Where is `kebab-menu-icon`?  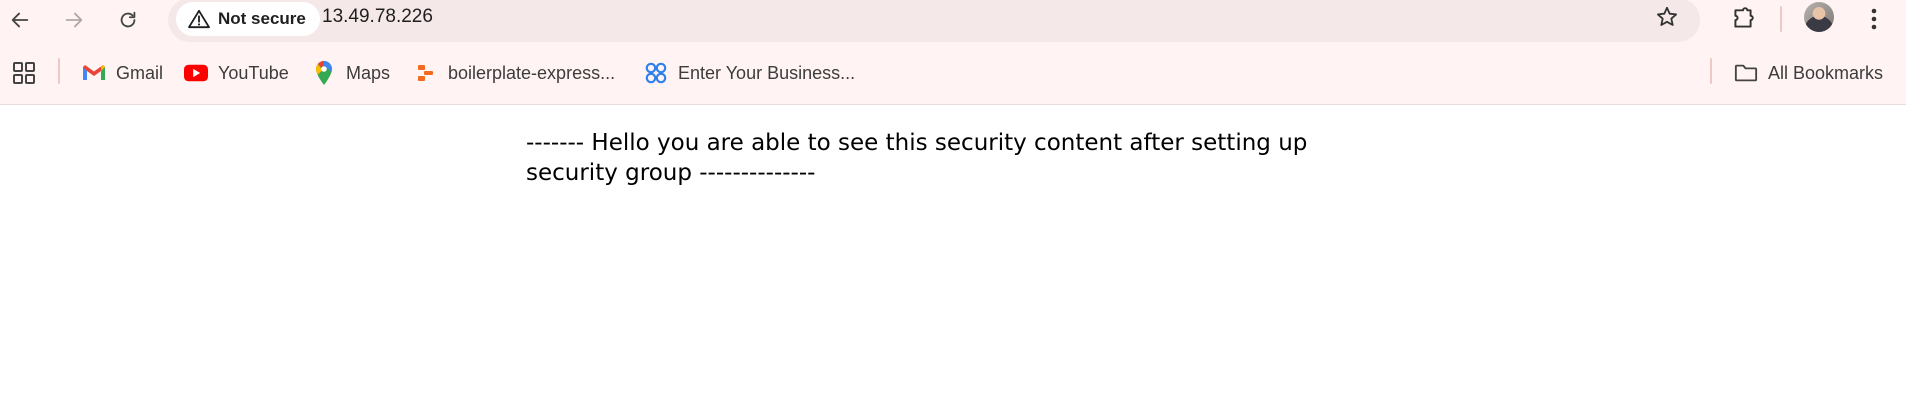 kebab-menu-icon is located at coordinates (1874, 19).